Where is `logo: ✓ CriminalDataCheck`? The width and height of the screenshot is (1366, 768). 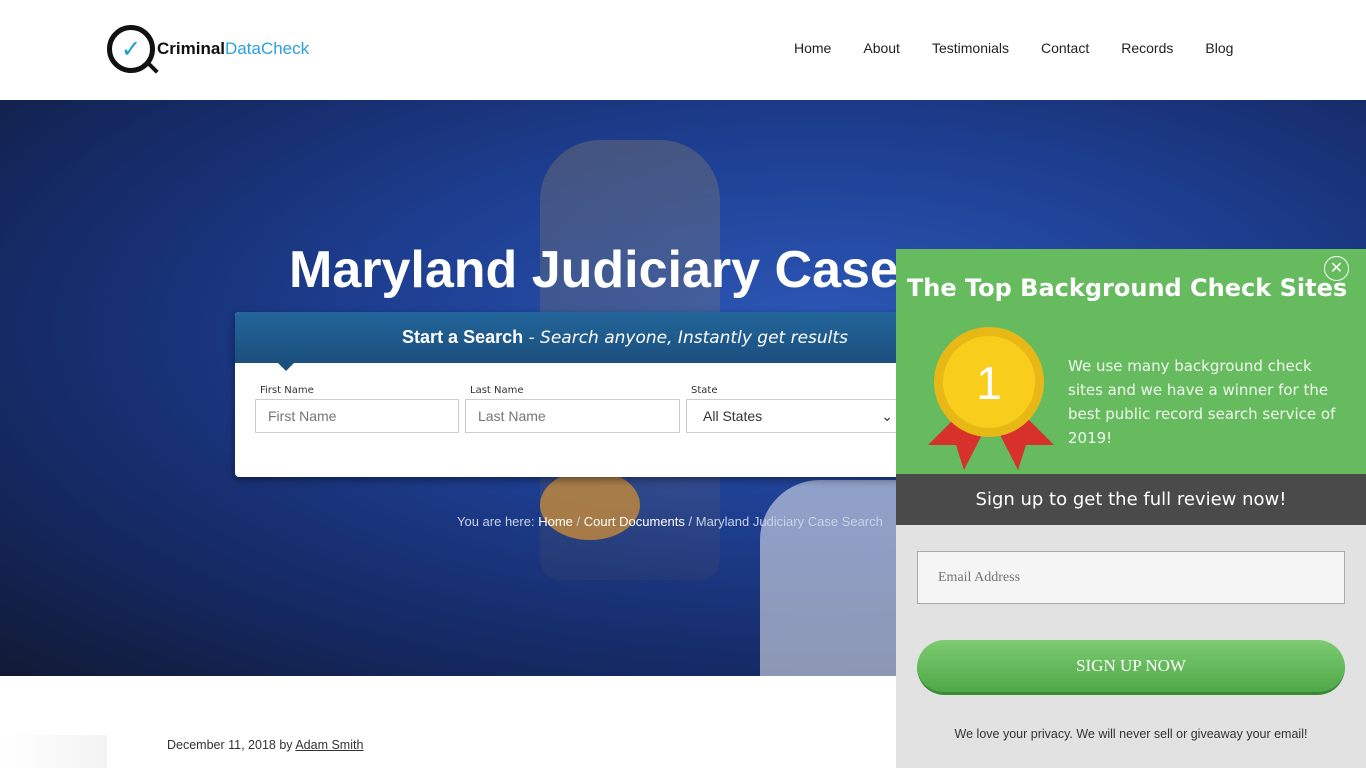
logo: ✓ CriminalDataCheck is located at coordinates (208, 49).